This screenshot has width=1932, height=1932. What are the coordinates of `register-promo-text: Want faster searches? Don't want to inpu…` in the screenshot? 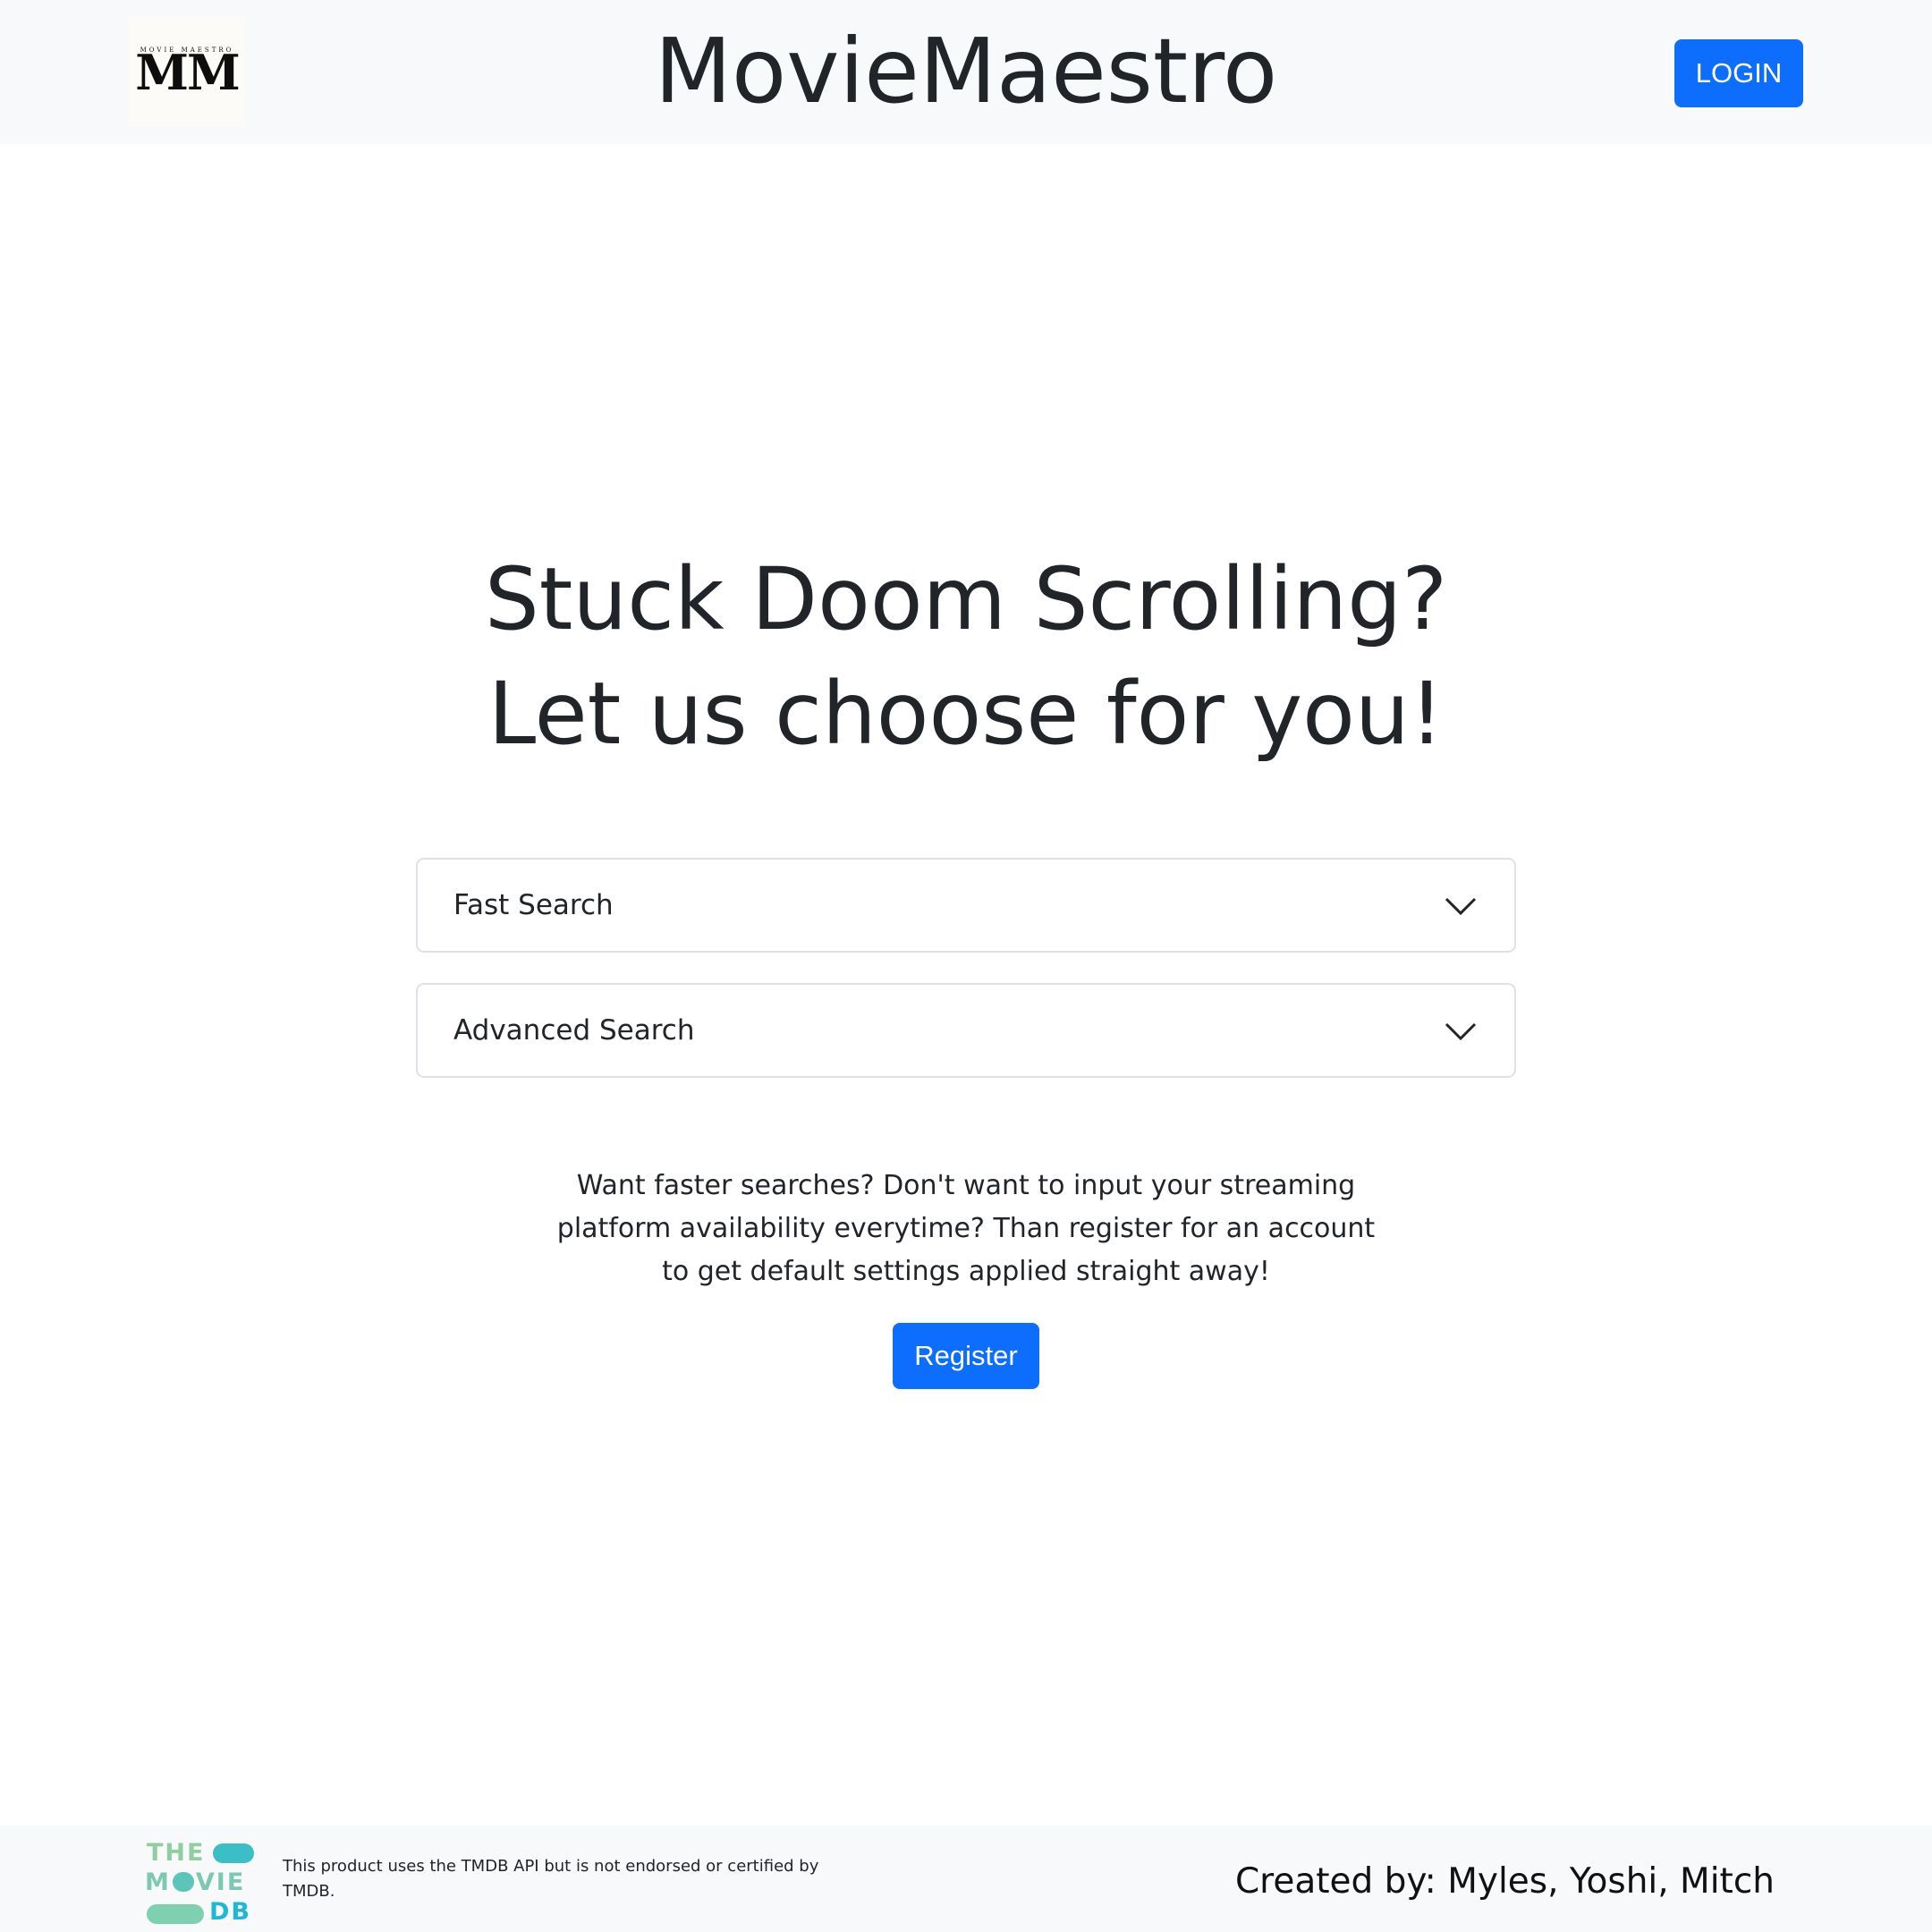 It's located at (966, 1228).